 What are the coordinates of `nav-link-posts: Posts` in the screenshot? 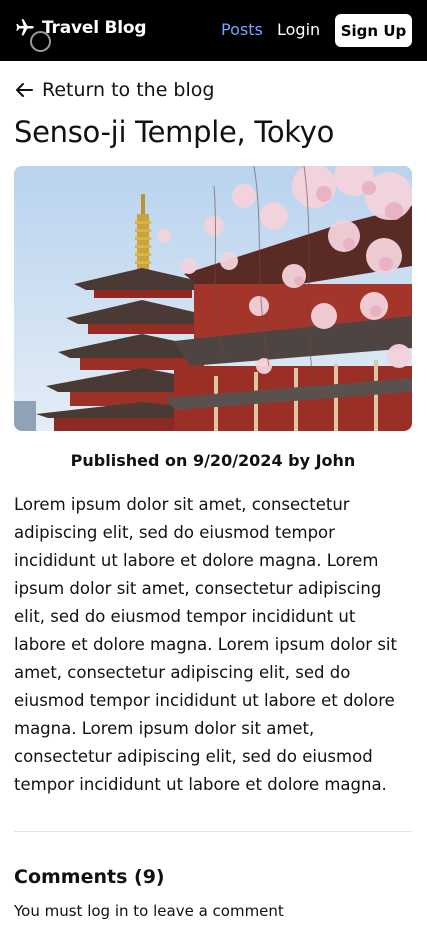 It's located at (242, 29).